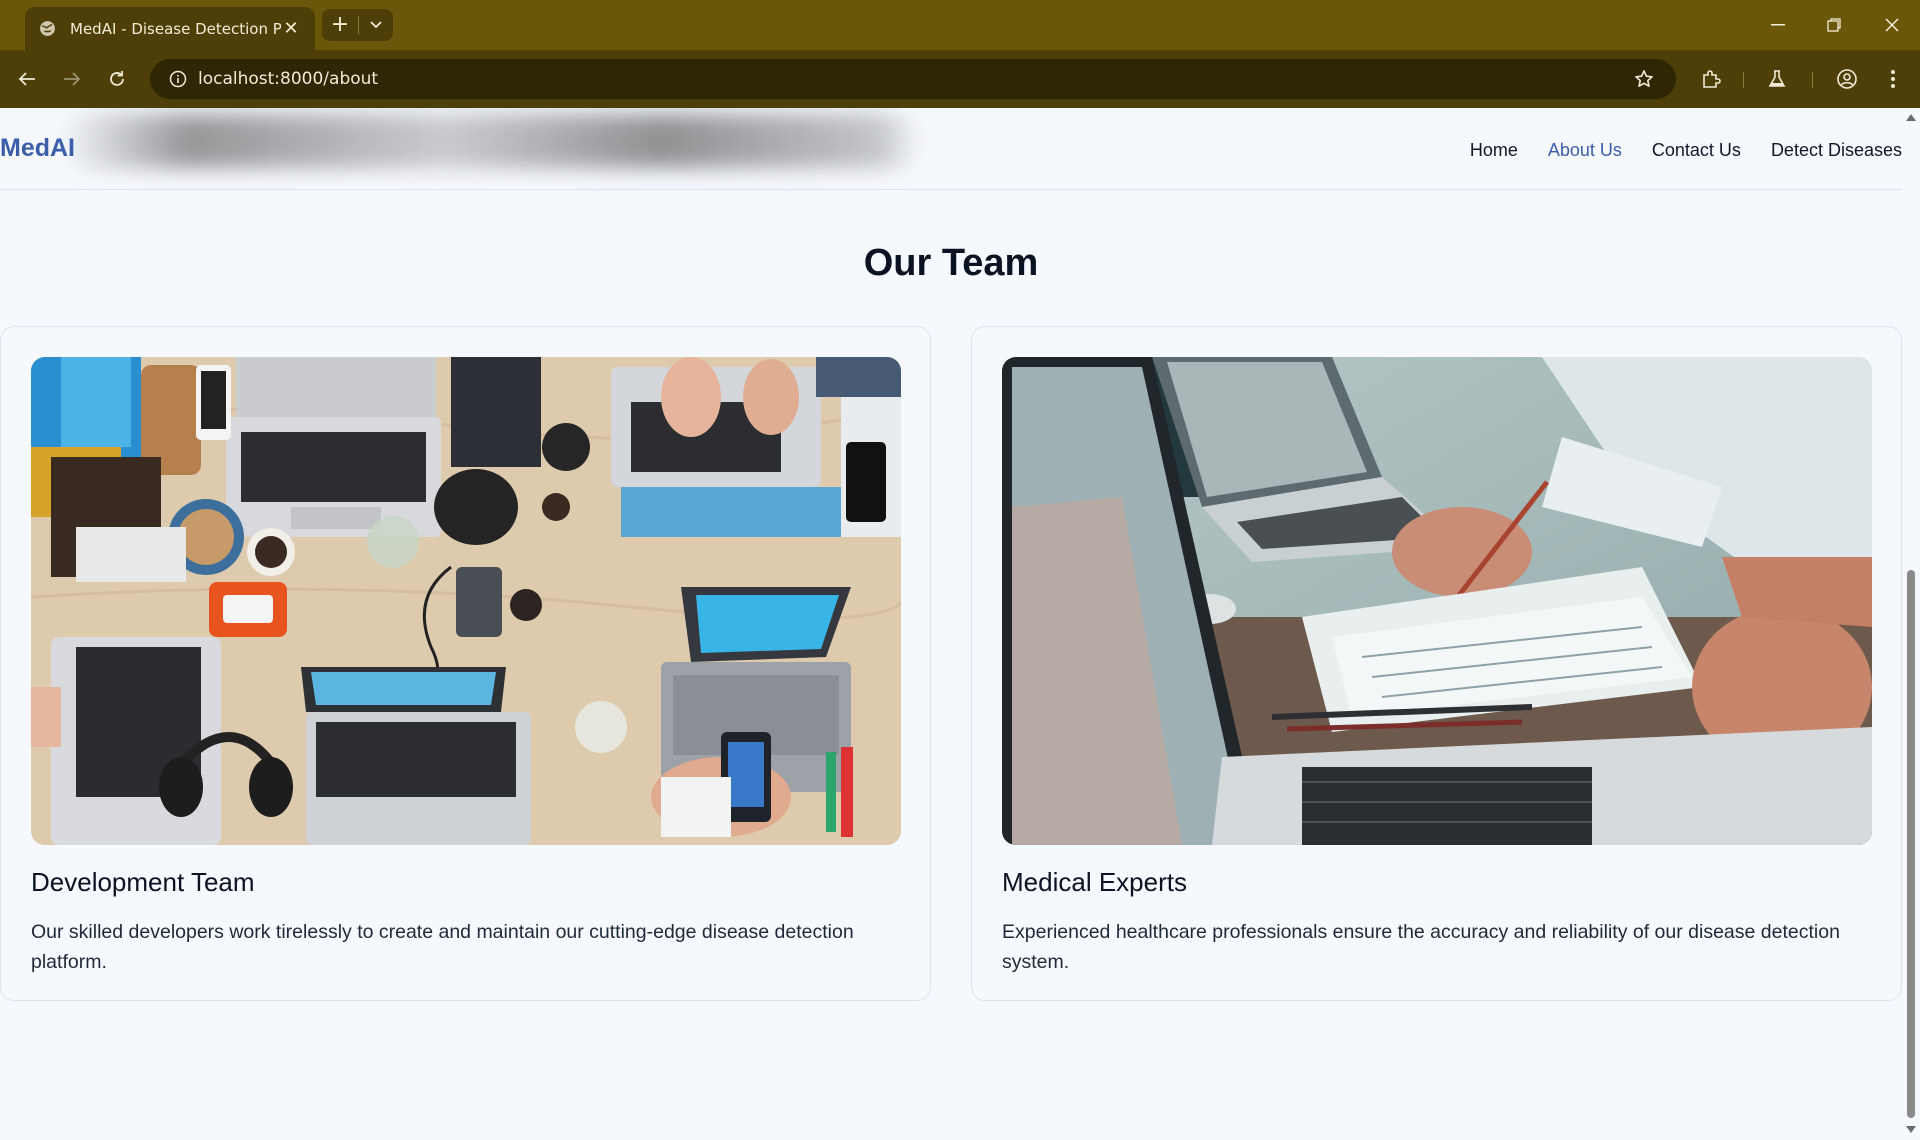 The width and height of the screenshot is (1920, 1140). Describe the element at coordinates (1777, 79) in the screenshot. I see `flask-icon` at that location.